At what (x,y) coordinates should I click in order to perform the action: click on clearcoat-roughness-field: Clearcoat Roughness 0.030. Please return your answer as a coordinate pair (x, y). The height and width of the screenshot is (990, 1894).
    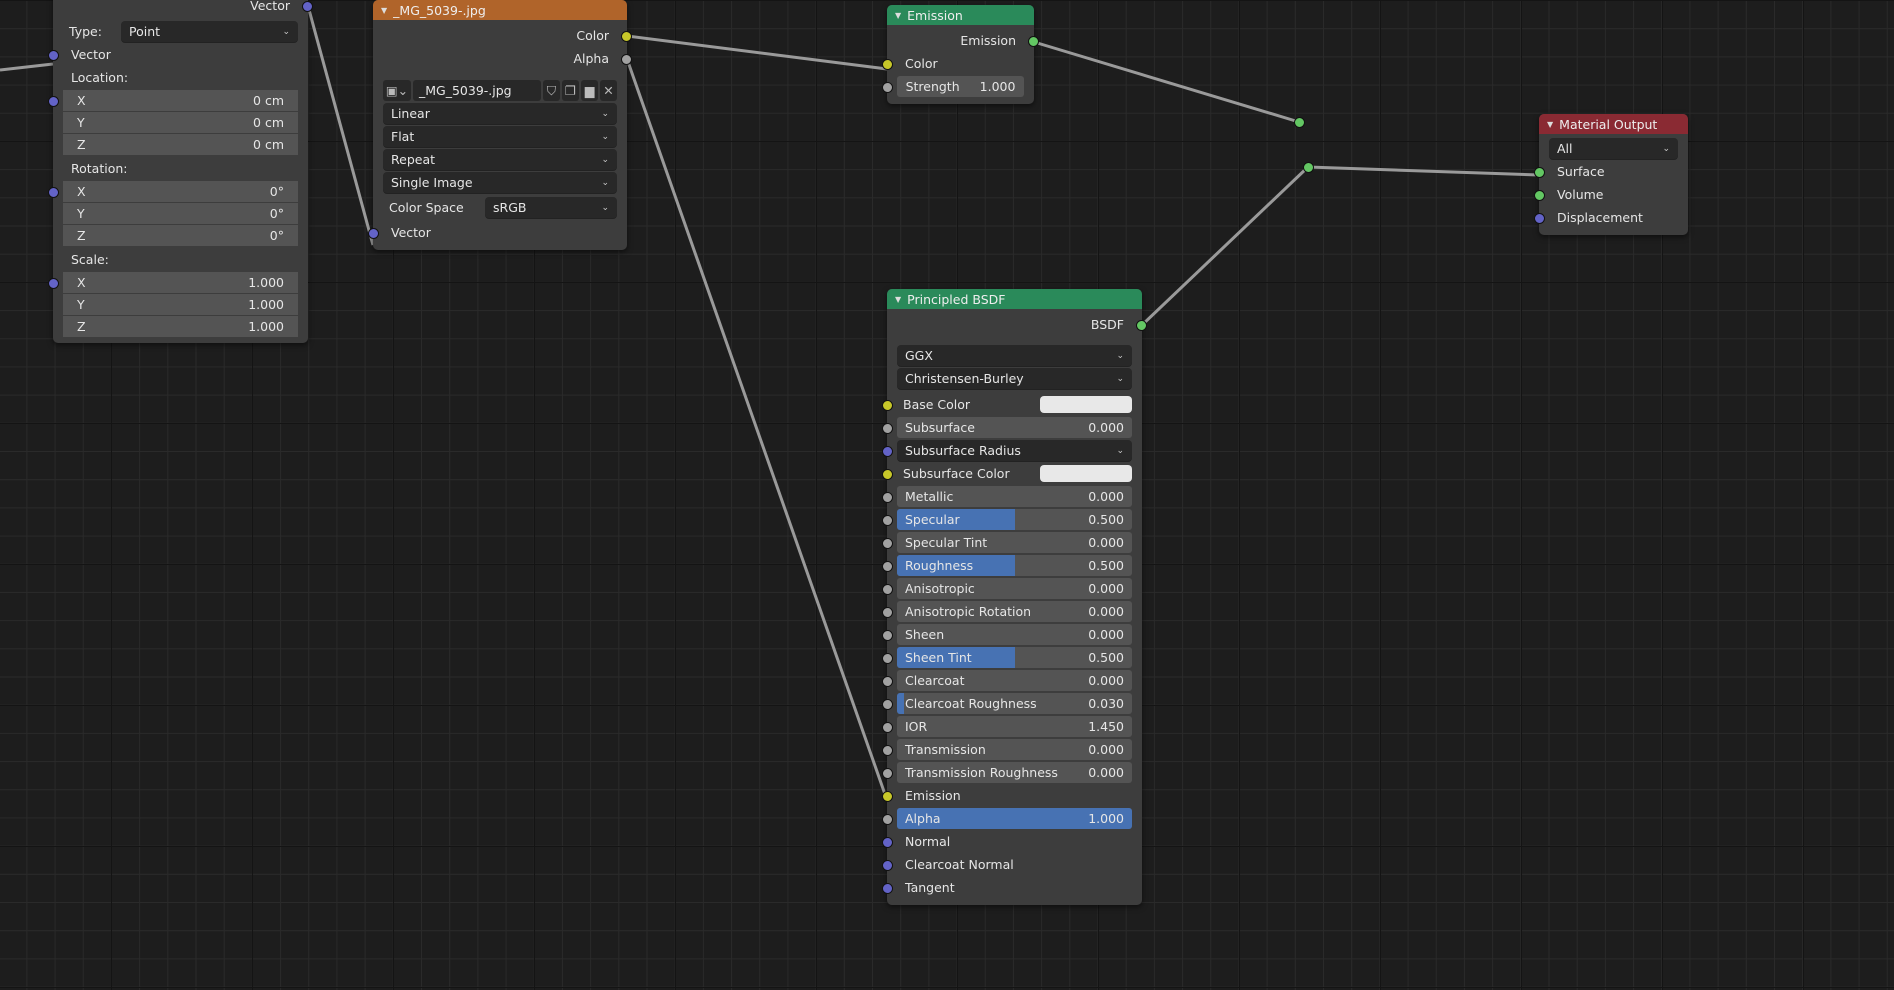
    Looking at the image, I should click on (1014, 703).